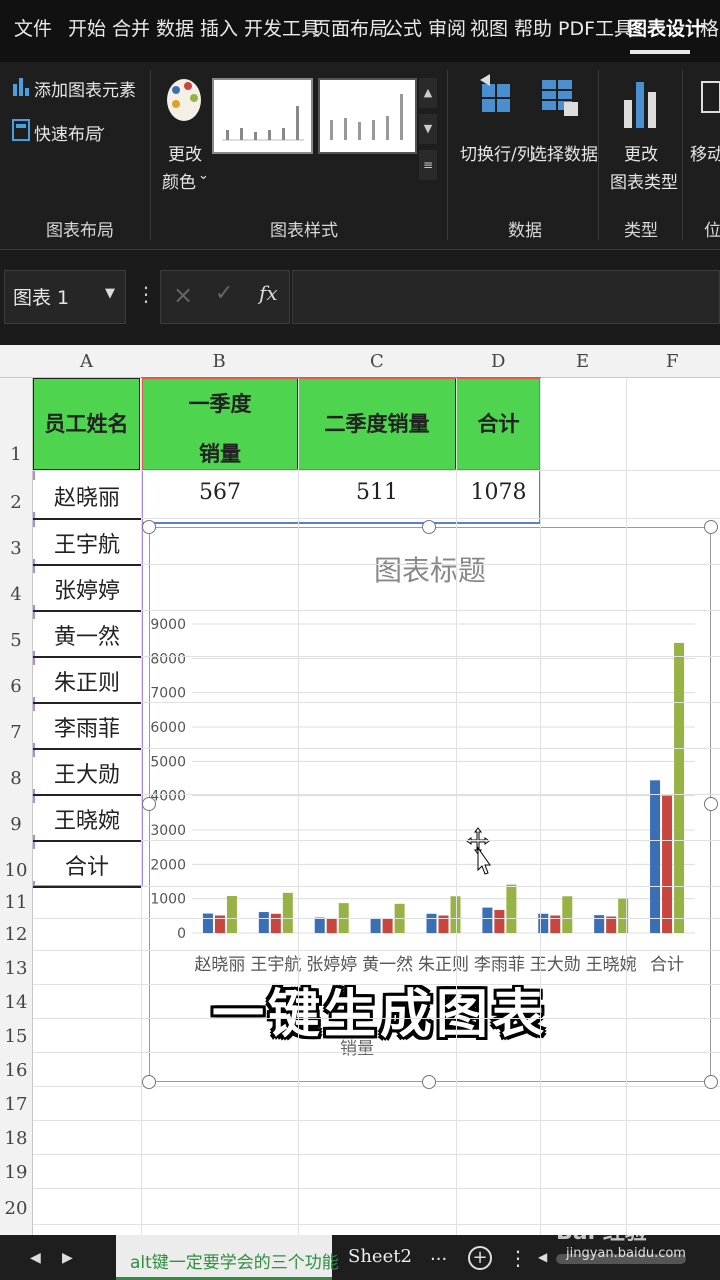 The width and height of the screenshot is (720, 1280). Describe the element at coordinates (87, 727) in the screenshot. I see `employee-name: 李雨菲` at that location.